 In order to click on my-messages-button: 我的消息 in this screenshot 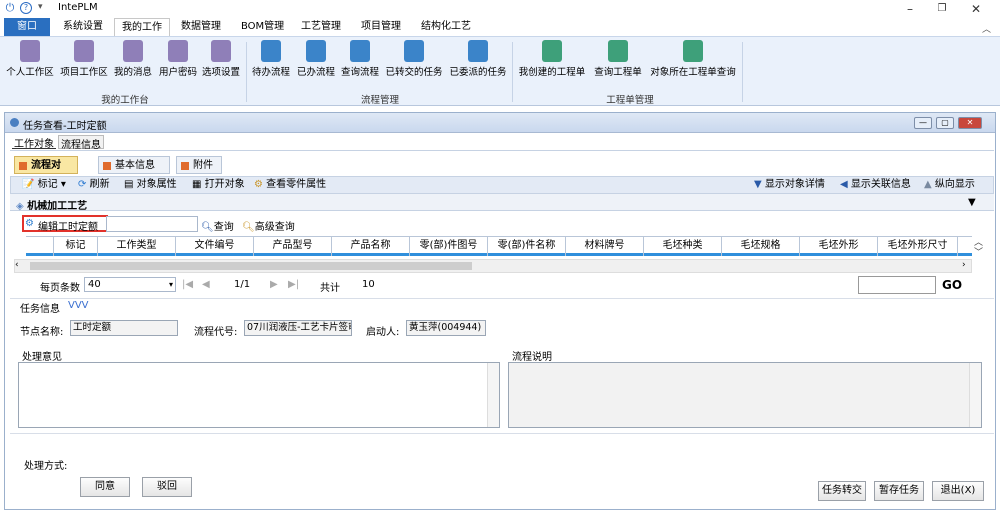, I will do `click(133, 62)`.